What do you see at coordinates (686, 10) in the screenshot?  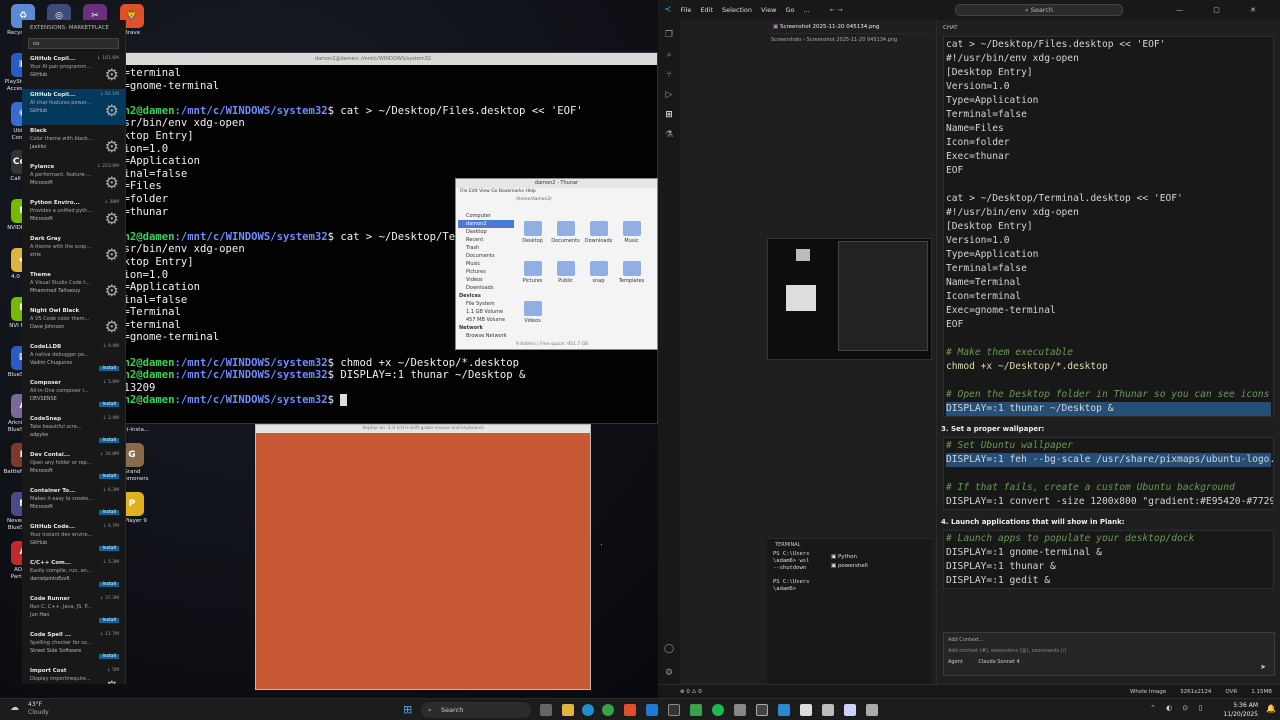 I see `menu-item: File` at bounding box center [686, 10].